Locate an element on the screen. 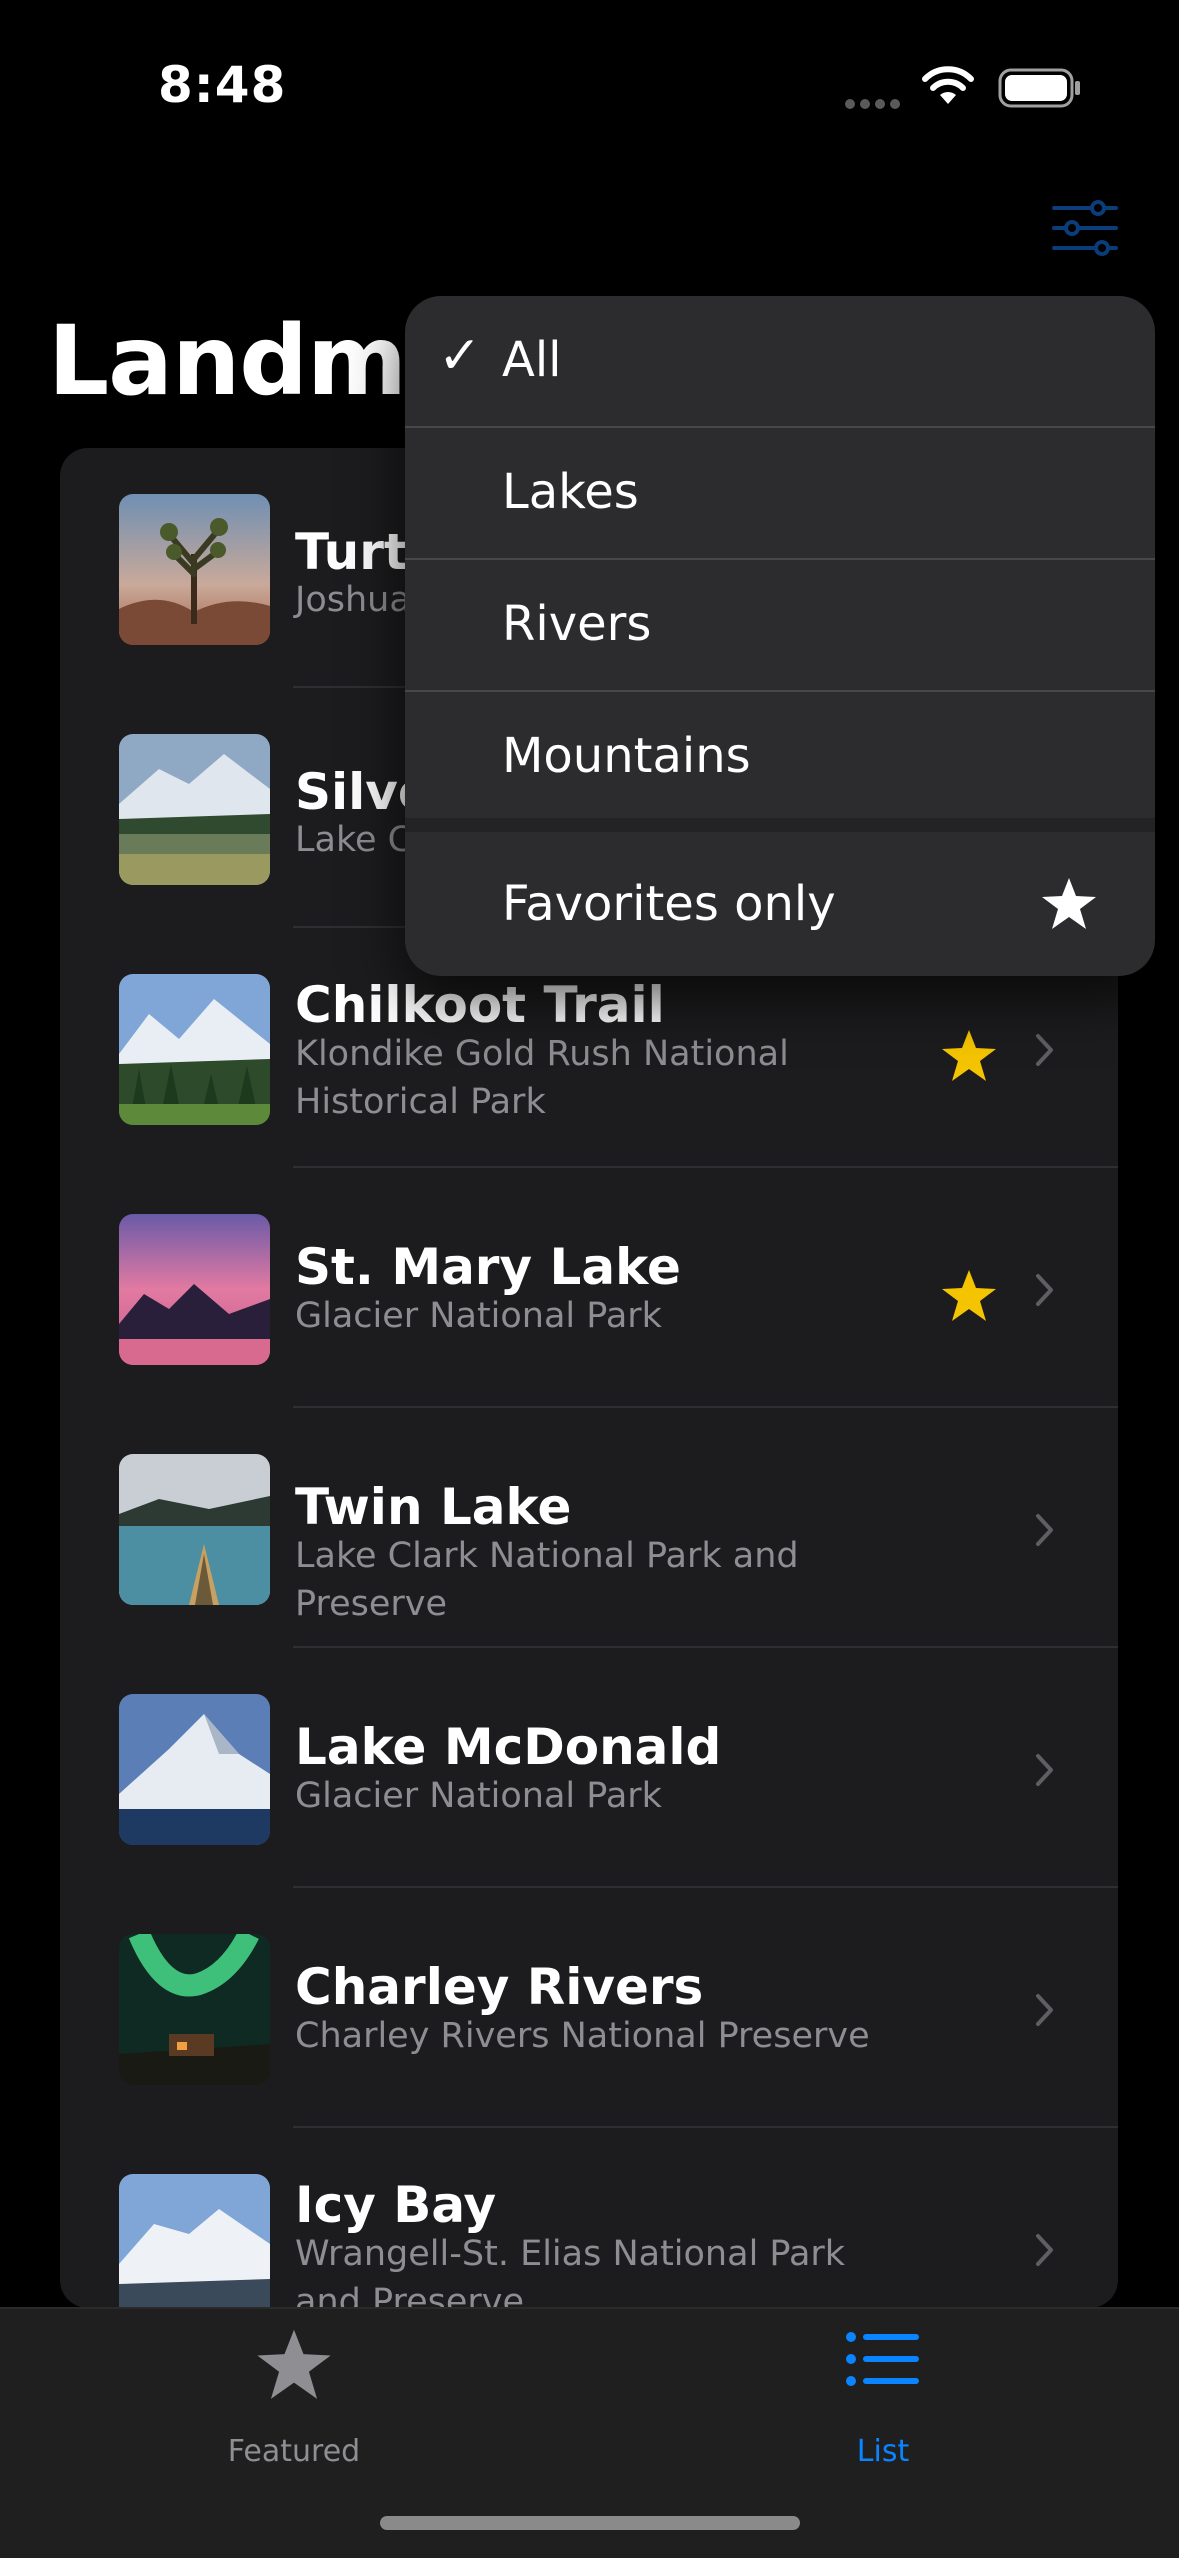  landmark-park: Charley Rivers National Preserve is located at coordinates (582, 2036).